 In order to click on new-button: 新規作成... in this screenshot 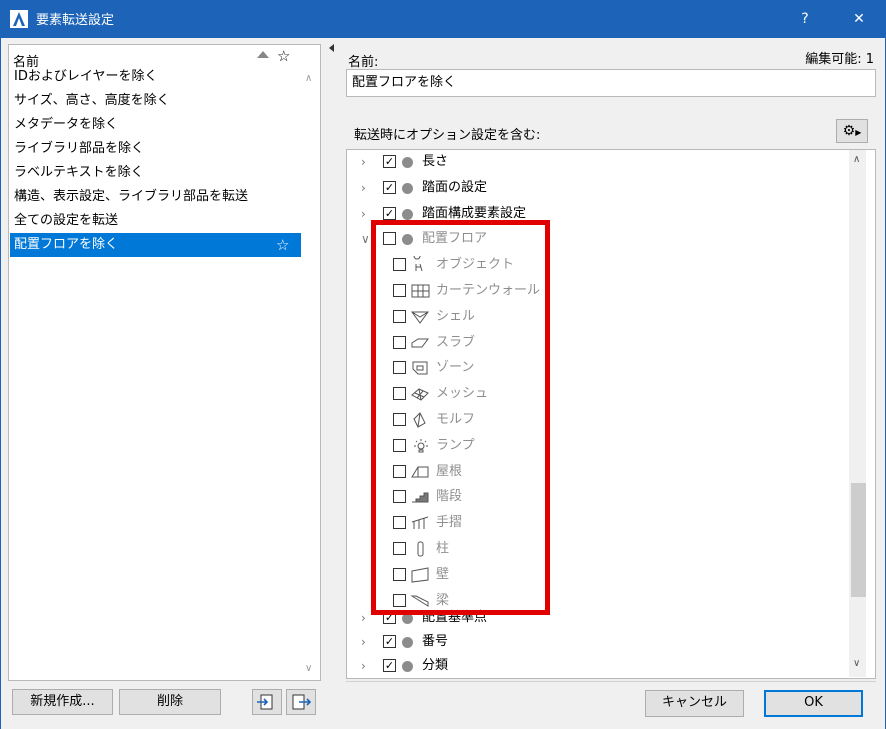, I will do `click(62, 702)`.